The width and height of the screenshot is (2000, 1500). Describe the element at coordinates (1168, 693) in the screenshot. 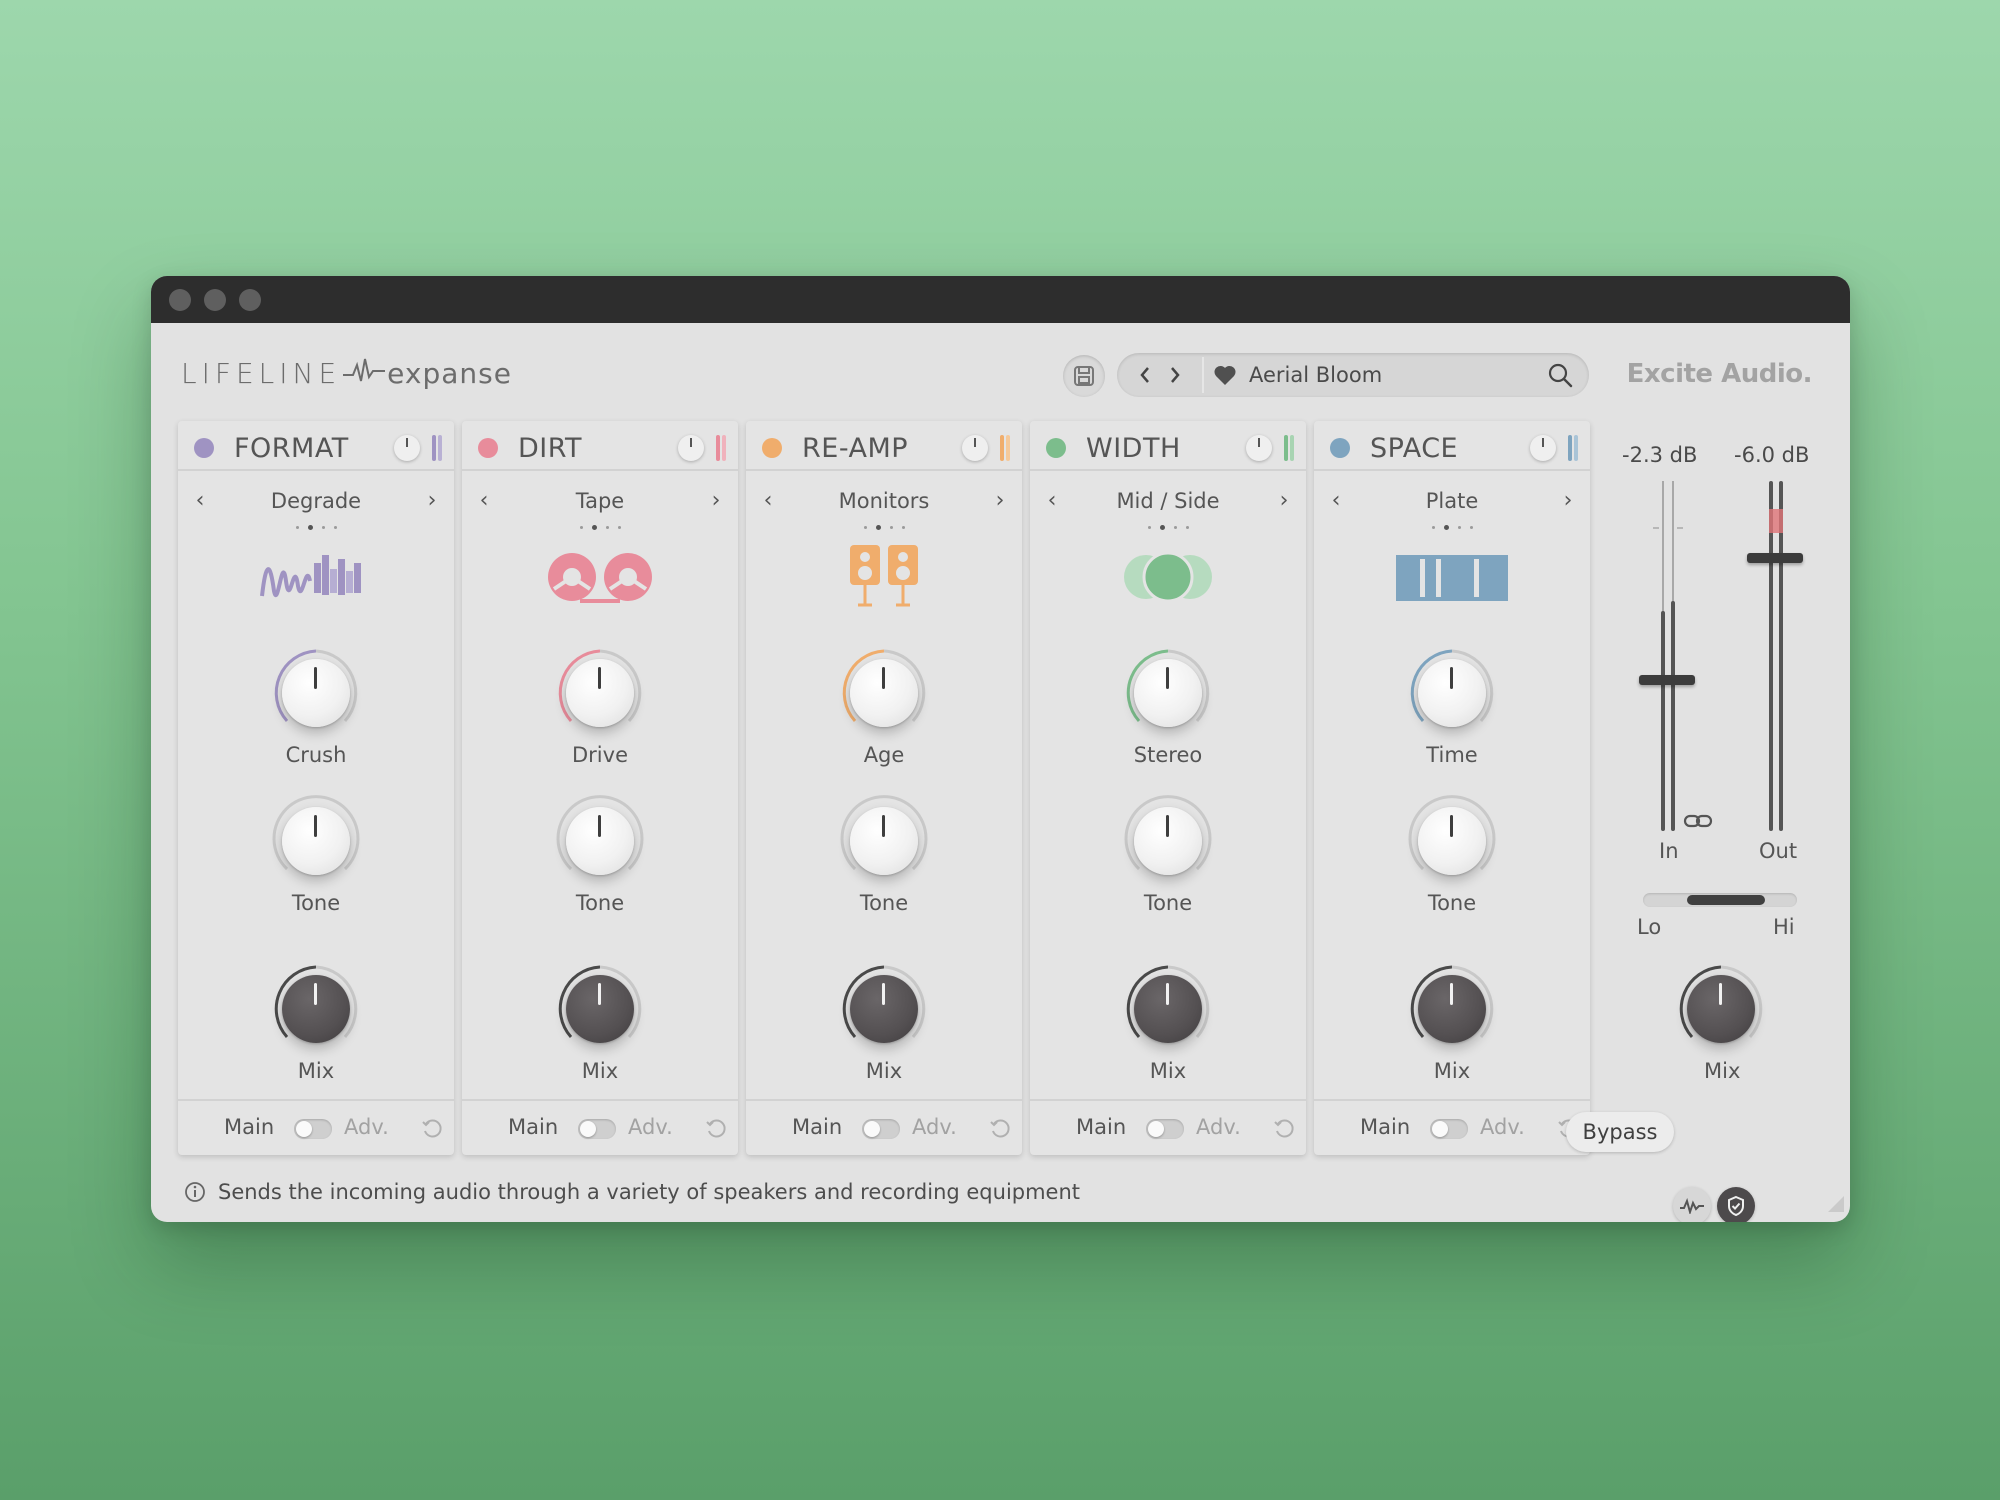

I see `stereo-knob` at that location.